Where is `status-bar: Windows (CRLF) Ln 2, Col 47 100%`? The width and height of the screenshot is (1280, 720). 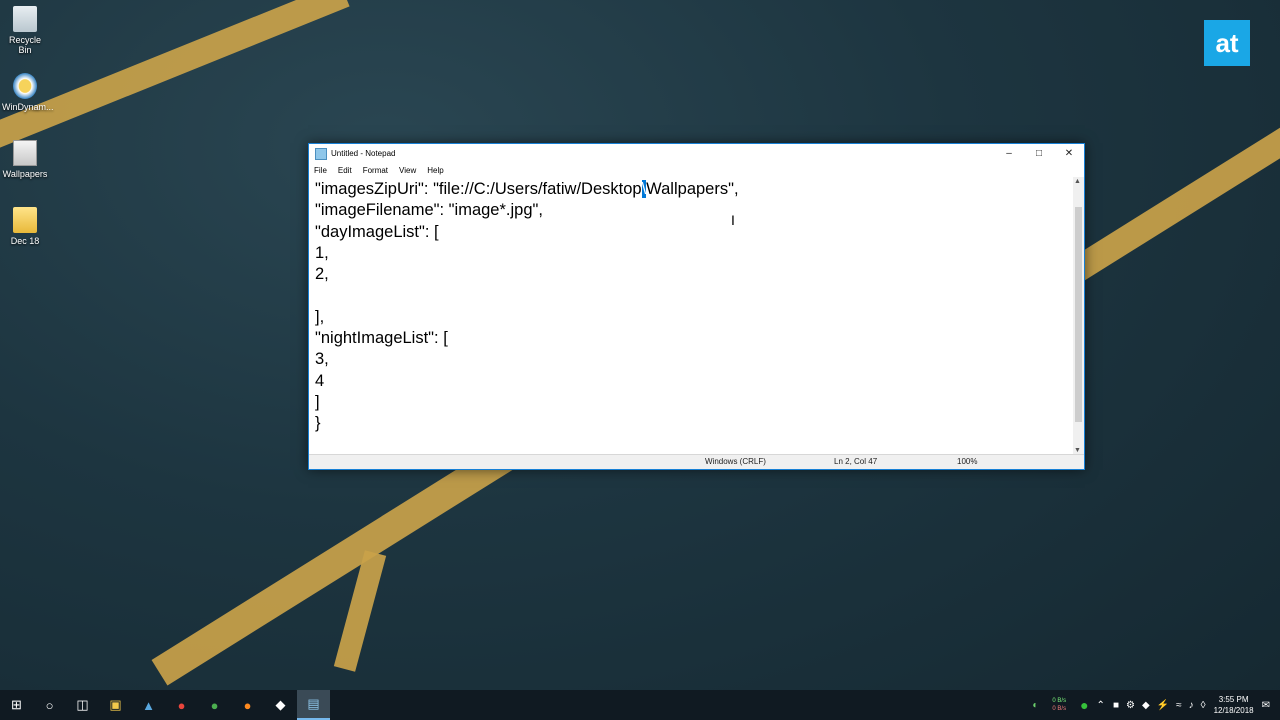 status-bar: Windows (CRLF) Ln 2, Col 47 100% is located at coordinates (696, 461).